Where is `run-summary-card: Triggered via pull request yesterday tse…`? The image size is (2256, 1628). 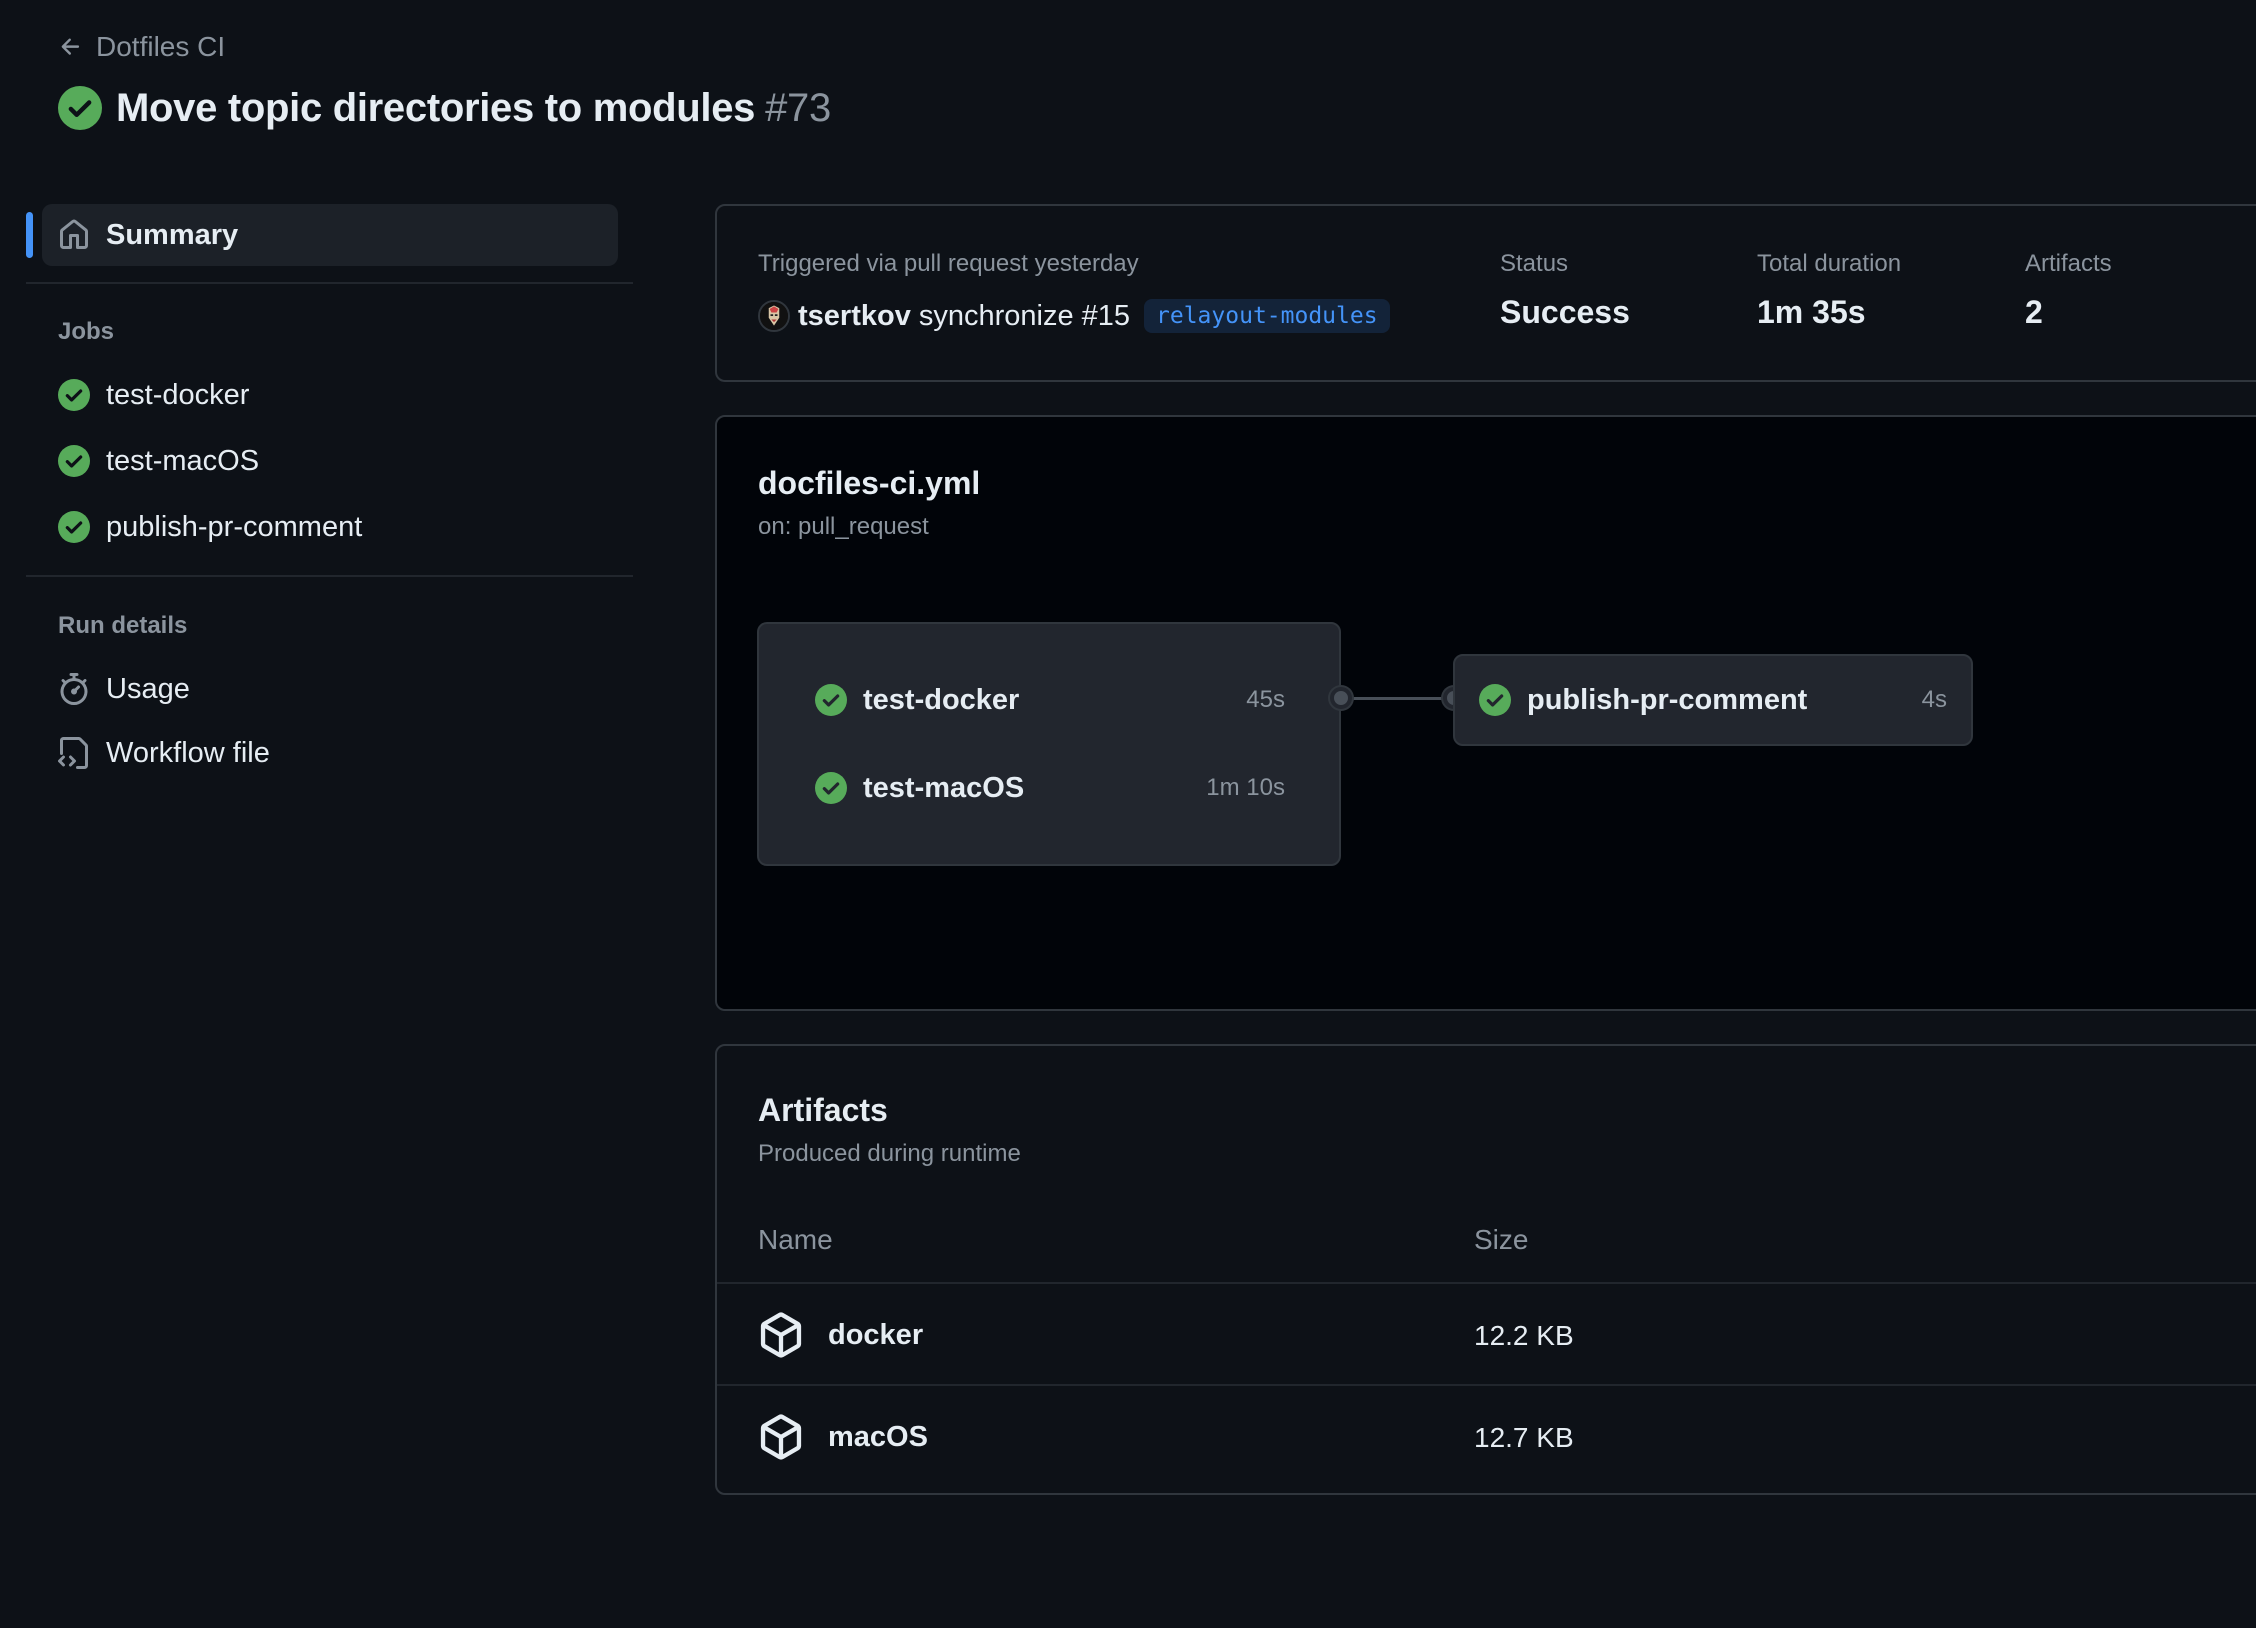
run-summary-card: Triggered via pull request yesterday tse… is located at coordinates (1485, 293).